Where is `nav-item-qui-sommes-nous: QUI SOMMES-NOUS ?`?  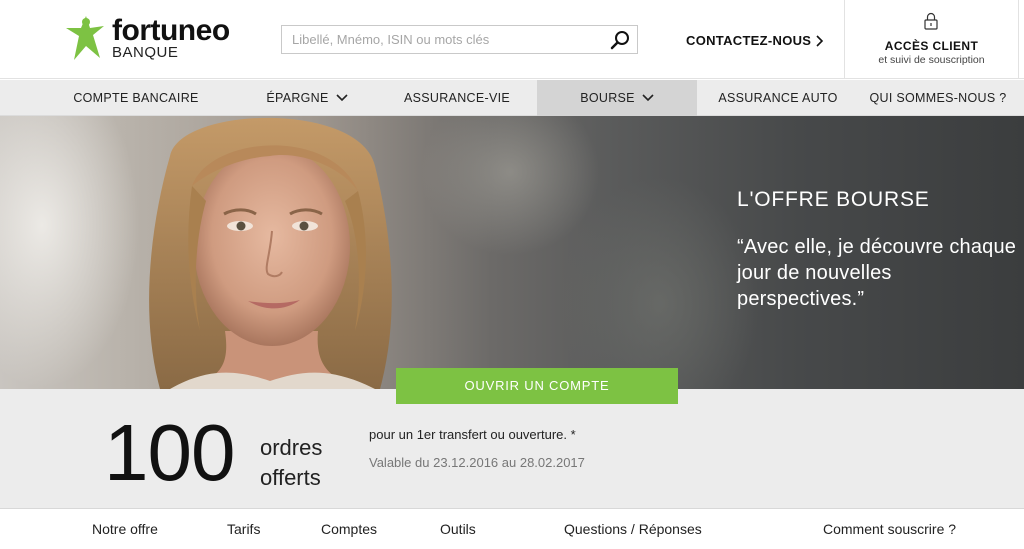 nav-item-qui-sommes-nous: QUI SOMMES-NOUS ? is located at coordinates (938, 98).